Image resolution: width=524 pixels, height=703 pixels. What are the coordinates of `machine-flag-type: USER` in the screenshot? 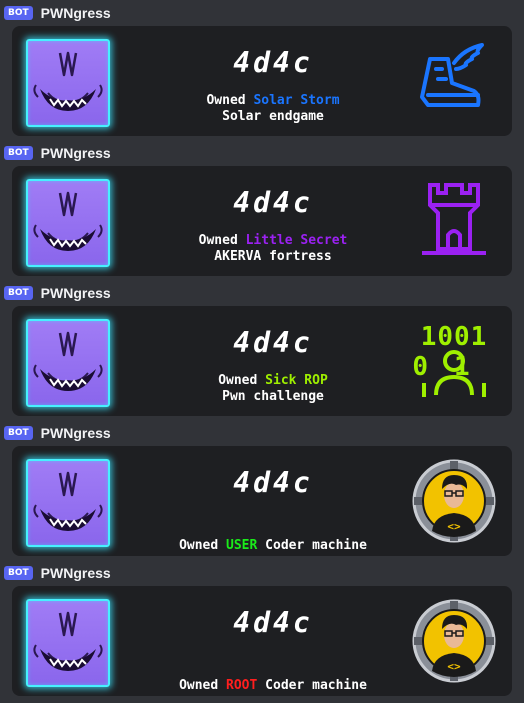 It's located at (242, 545).